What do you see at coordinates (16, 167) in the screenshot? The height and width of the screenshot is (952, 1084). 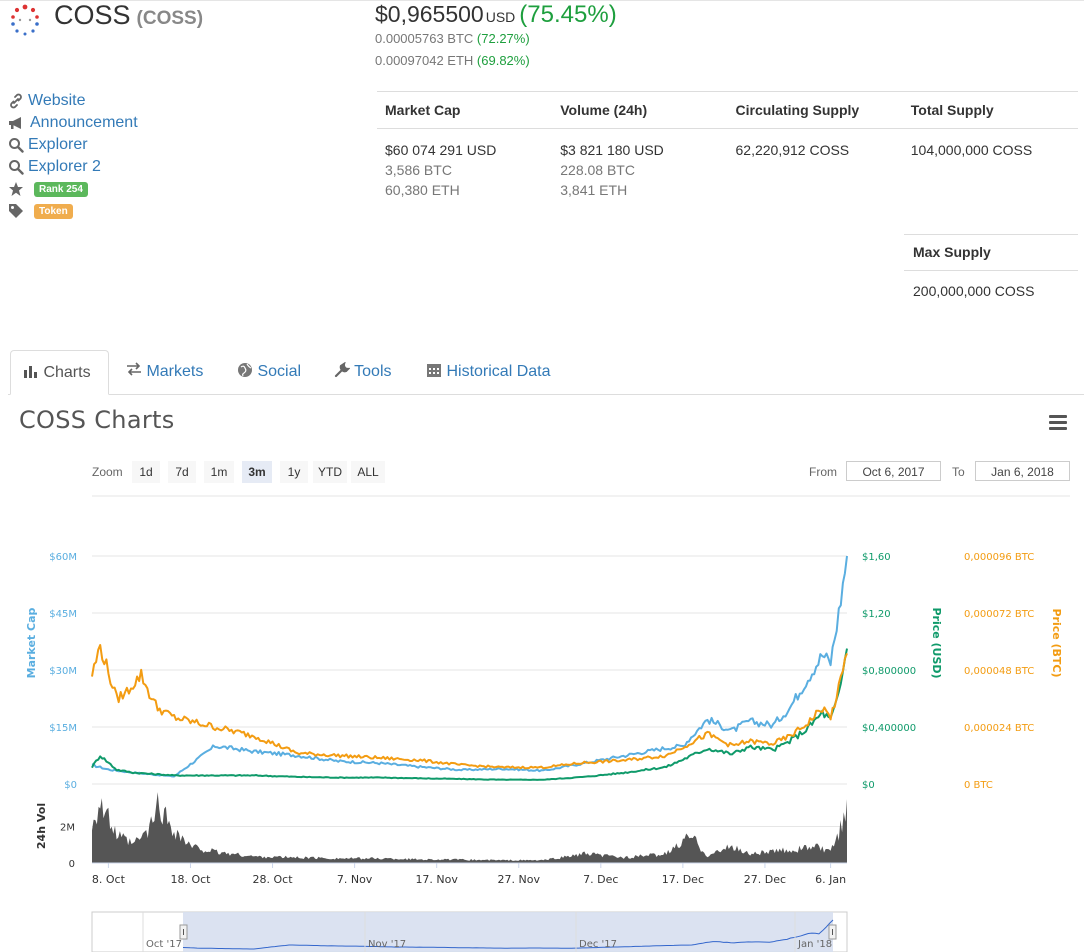 I see `search-icon` at bounding box center [16, 167].